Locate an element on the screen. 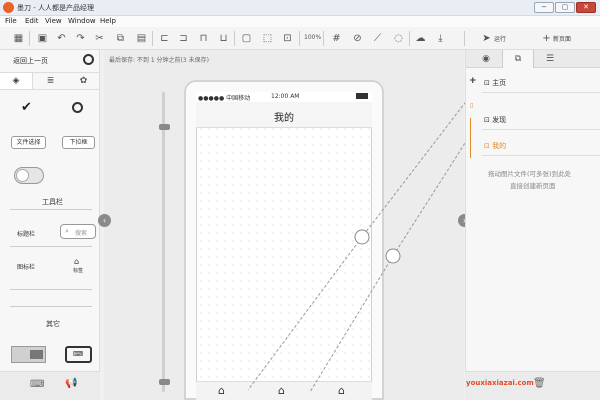 The image size is (600, 400). drop-hint-line2: 直接创建新页面 is located at coordinates (533, 186).